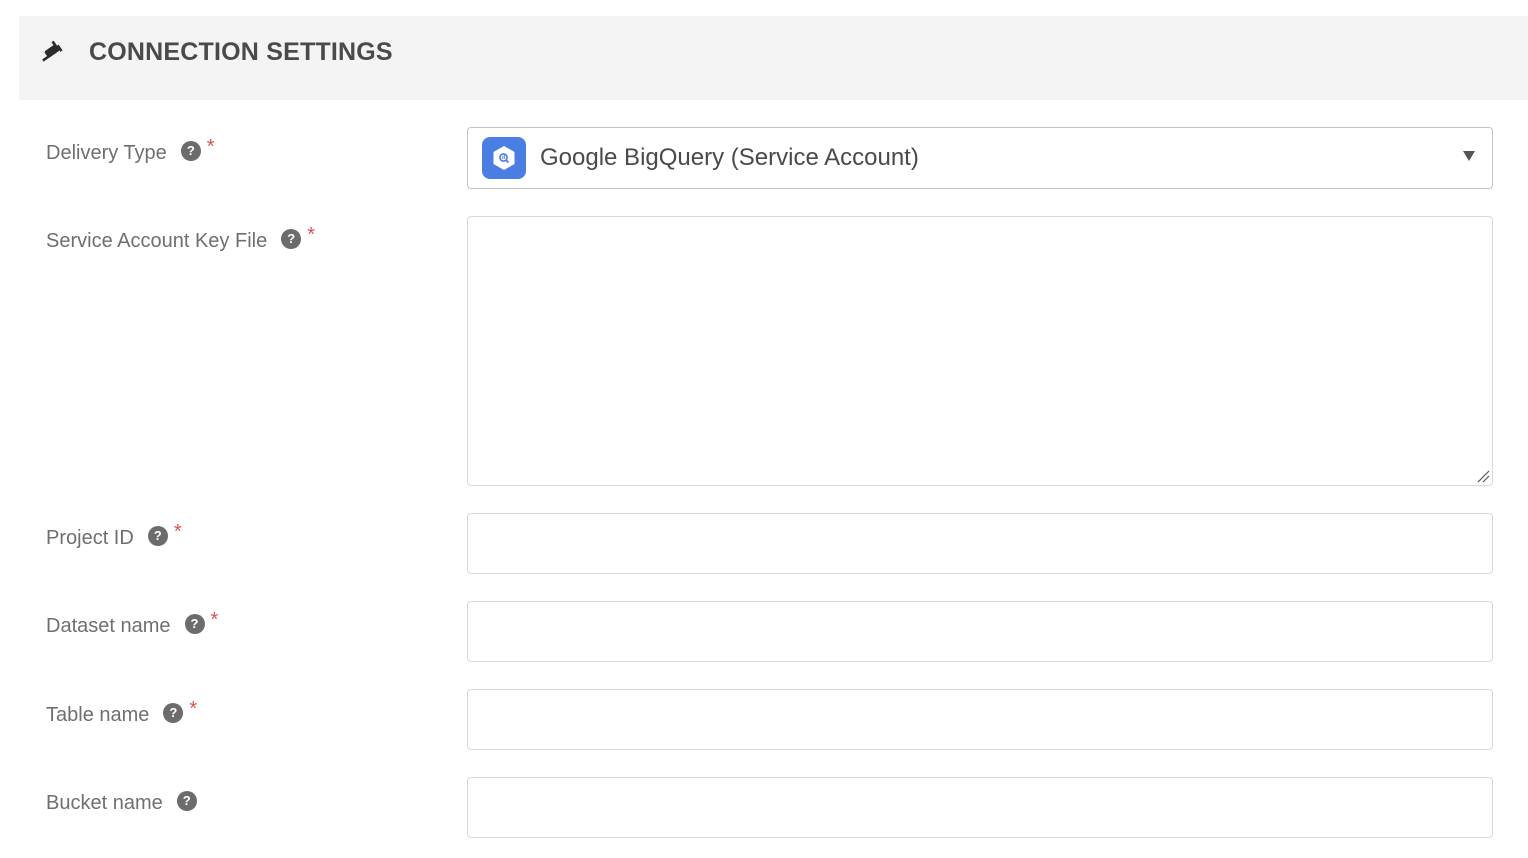 The width and height of the screenshot is (1528, 858). What do you see at coordinates (980, 158) in the screenshot?
I see `delivery-type-select: Google BigQuery (Service Account)` at bounding box center [980, 158].